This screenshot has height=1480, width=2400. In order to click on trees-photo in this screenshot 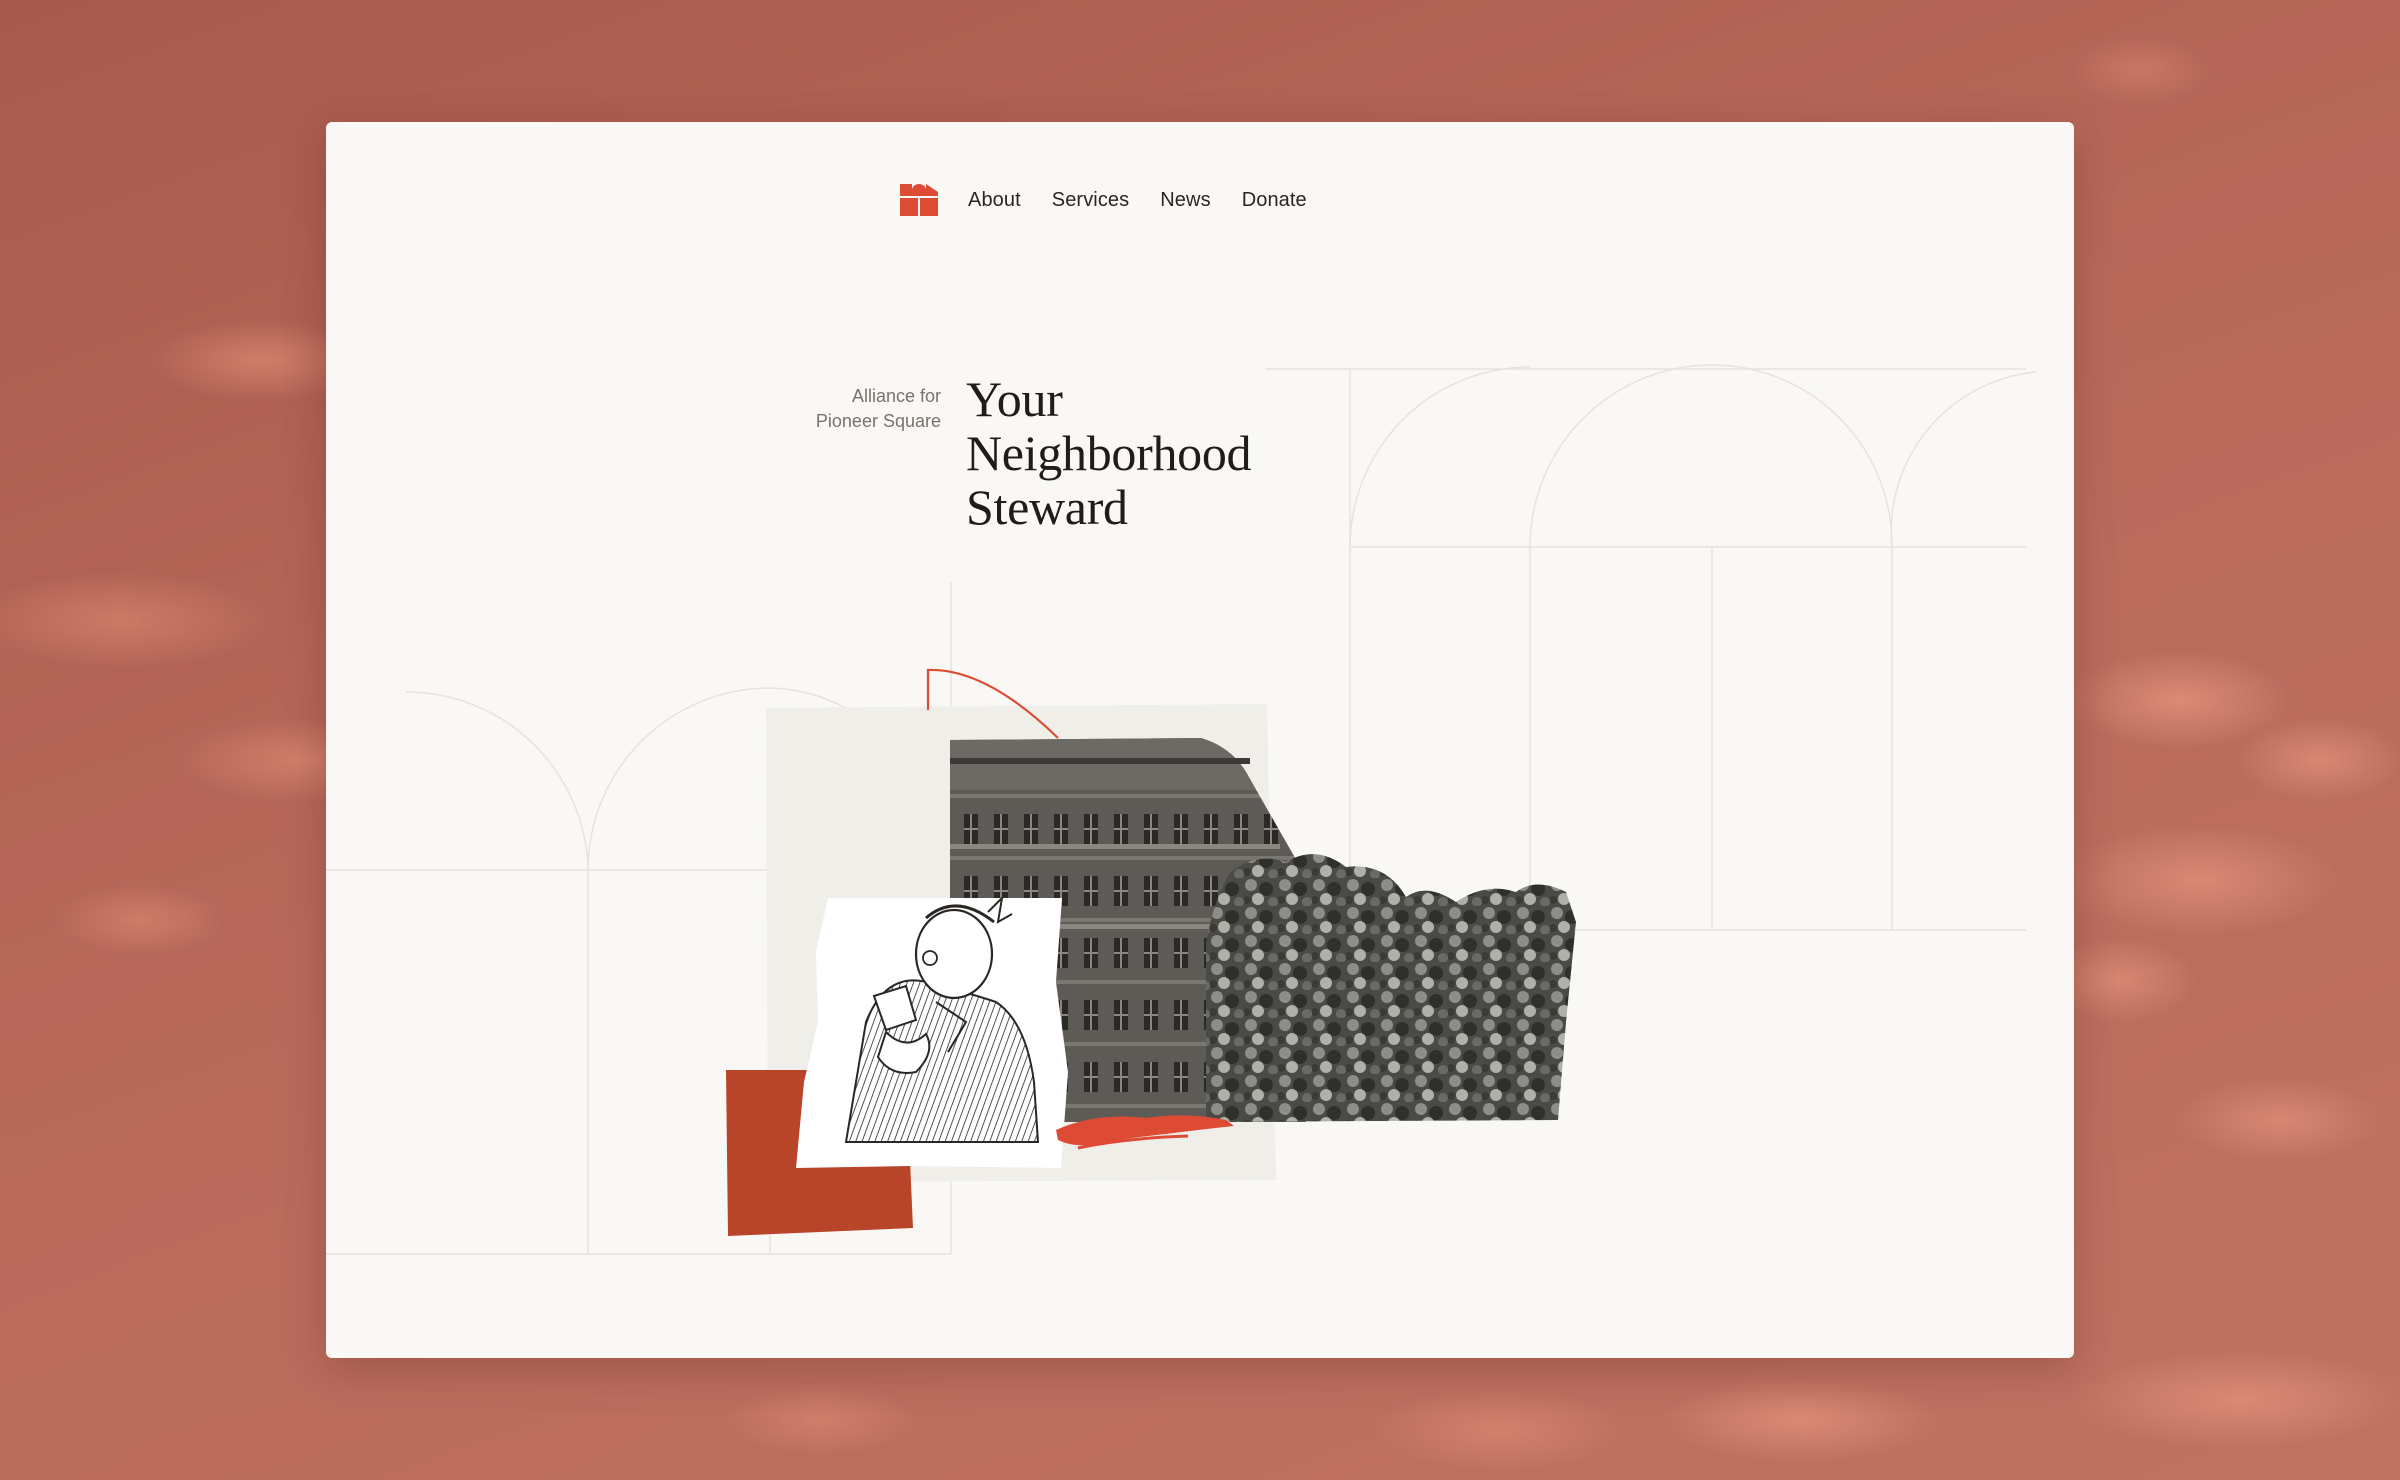, I will do `click(1391, 988)`.